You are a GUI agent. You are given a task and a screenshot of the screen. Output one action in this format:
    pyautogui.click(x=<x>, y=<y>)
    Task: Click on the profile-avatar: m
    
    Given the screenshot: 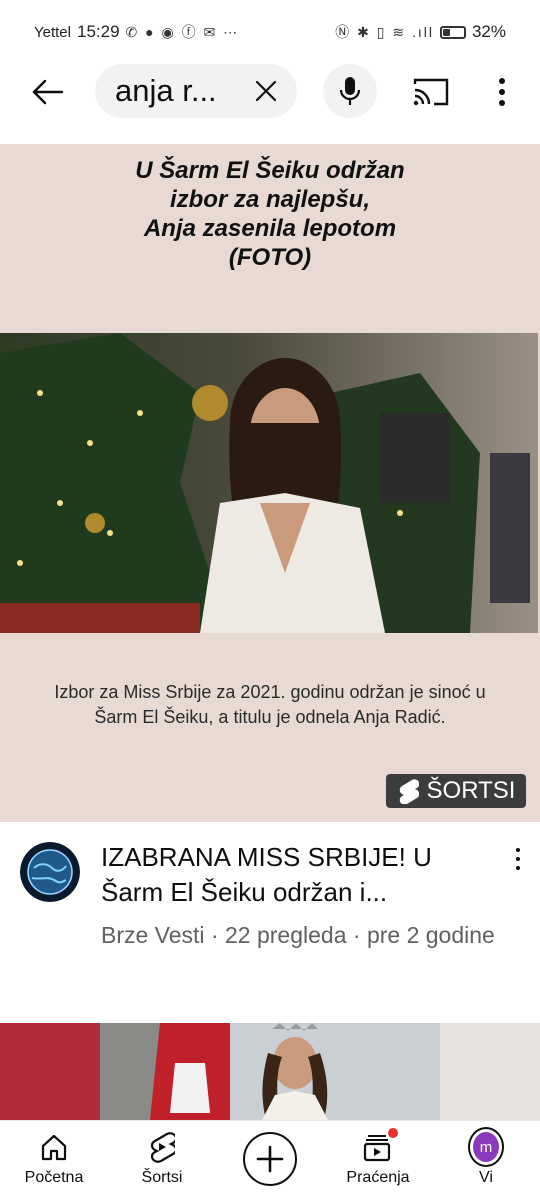 What is the action you would take?
    pyautogui.click(x=486, y=1147)
    